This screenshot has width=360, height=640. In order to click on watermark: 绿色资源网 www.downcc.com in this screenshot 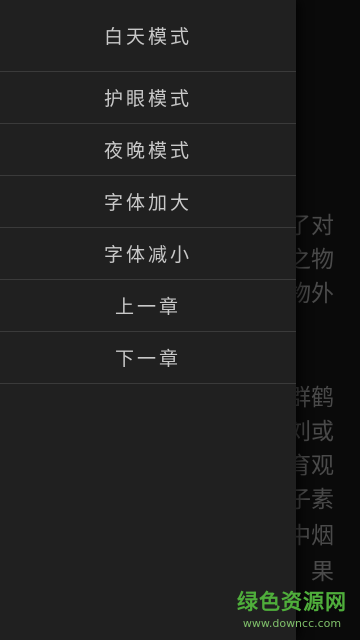, I will do `click(292, 608)`.